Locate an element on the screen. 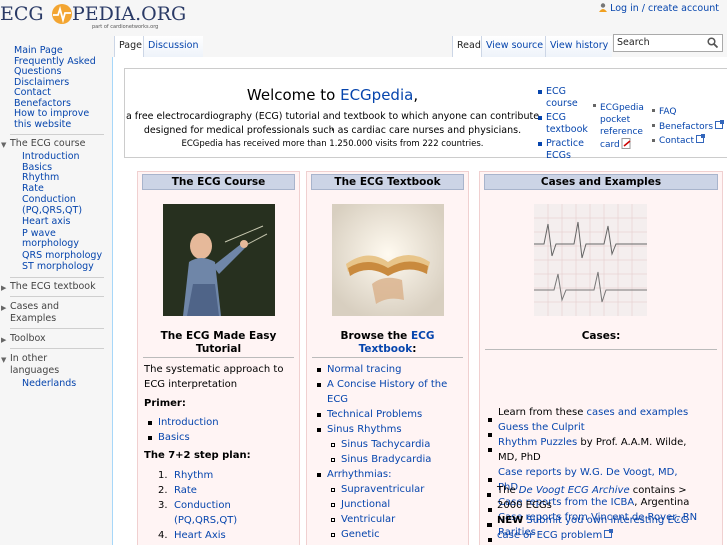 The image size is (727, 545). sidebar-item-heart-axis: Heart axis is located at coordinates (55, 222).